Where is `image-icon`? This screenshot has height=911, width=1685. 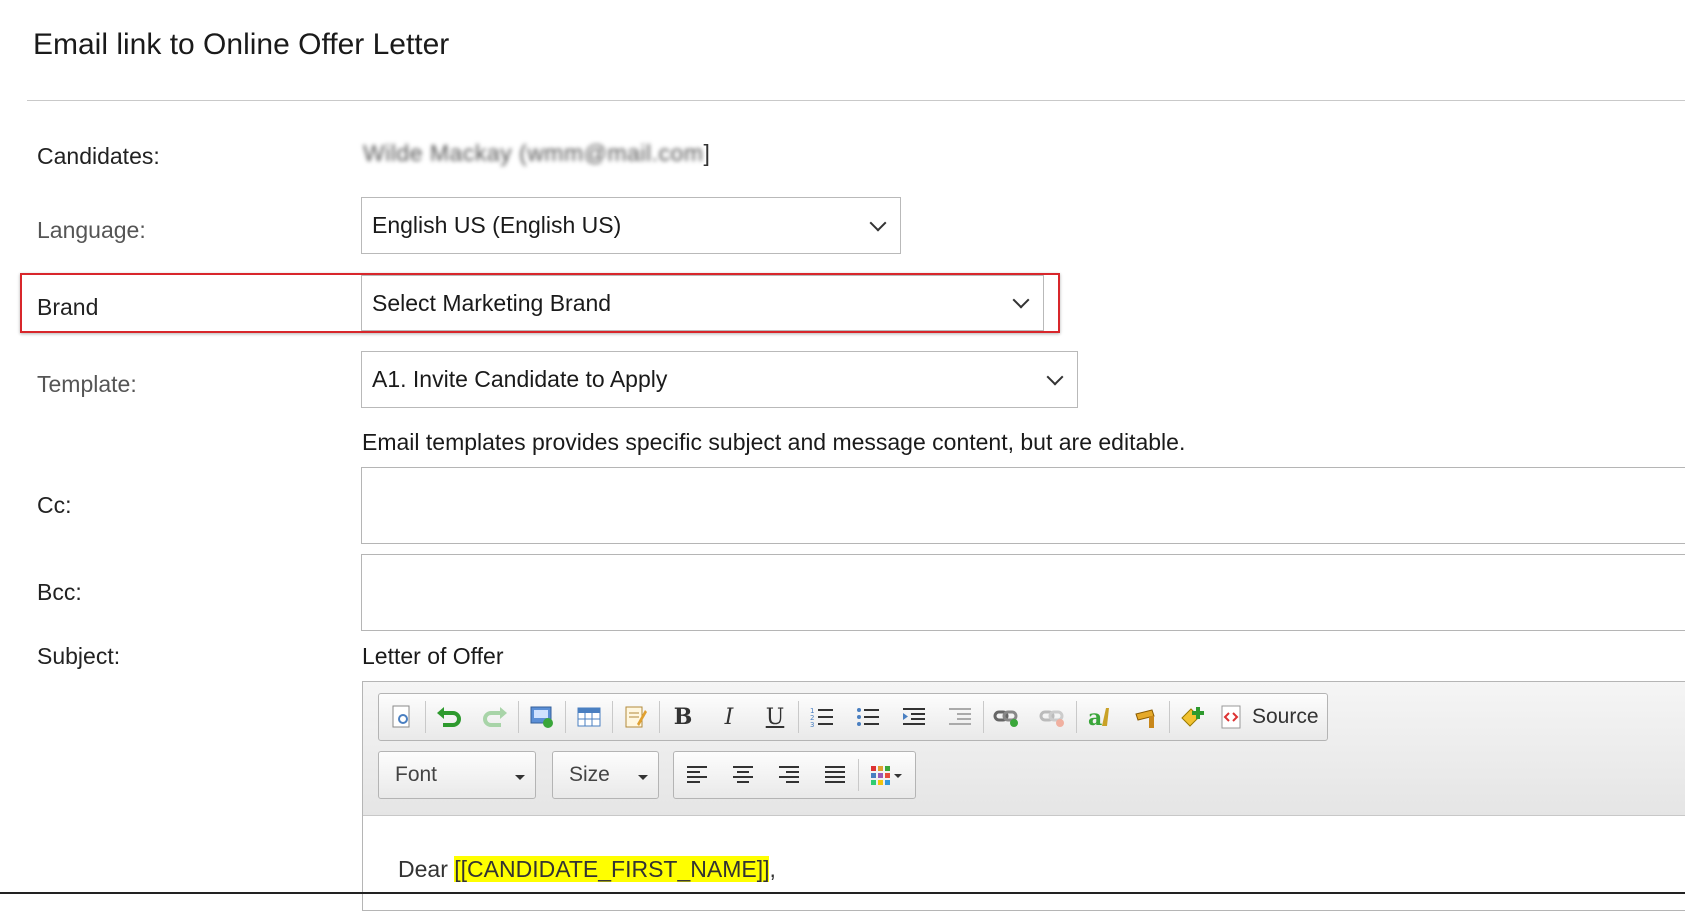
image-icon is located at coordinates (542, 717).